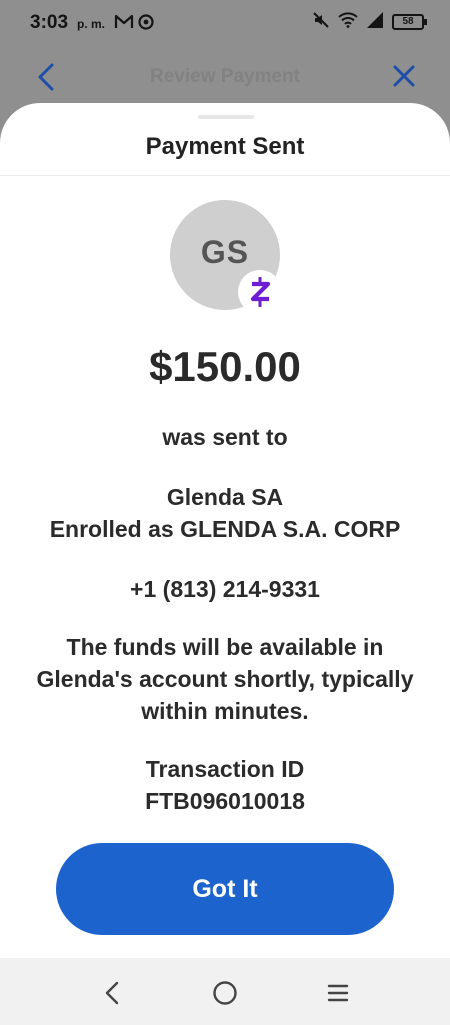 This screenshot has height=1025, width=450. I want to click on funds-notice-line-3: within minutes., so click(225, 711).